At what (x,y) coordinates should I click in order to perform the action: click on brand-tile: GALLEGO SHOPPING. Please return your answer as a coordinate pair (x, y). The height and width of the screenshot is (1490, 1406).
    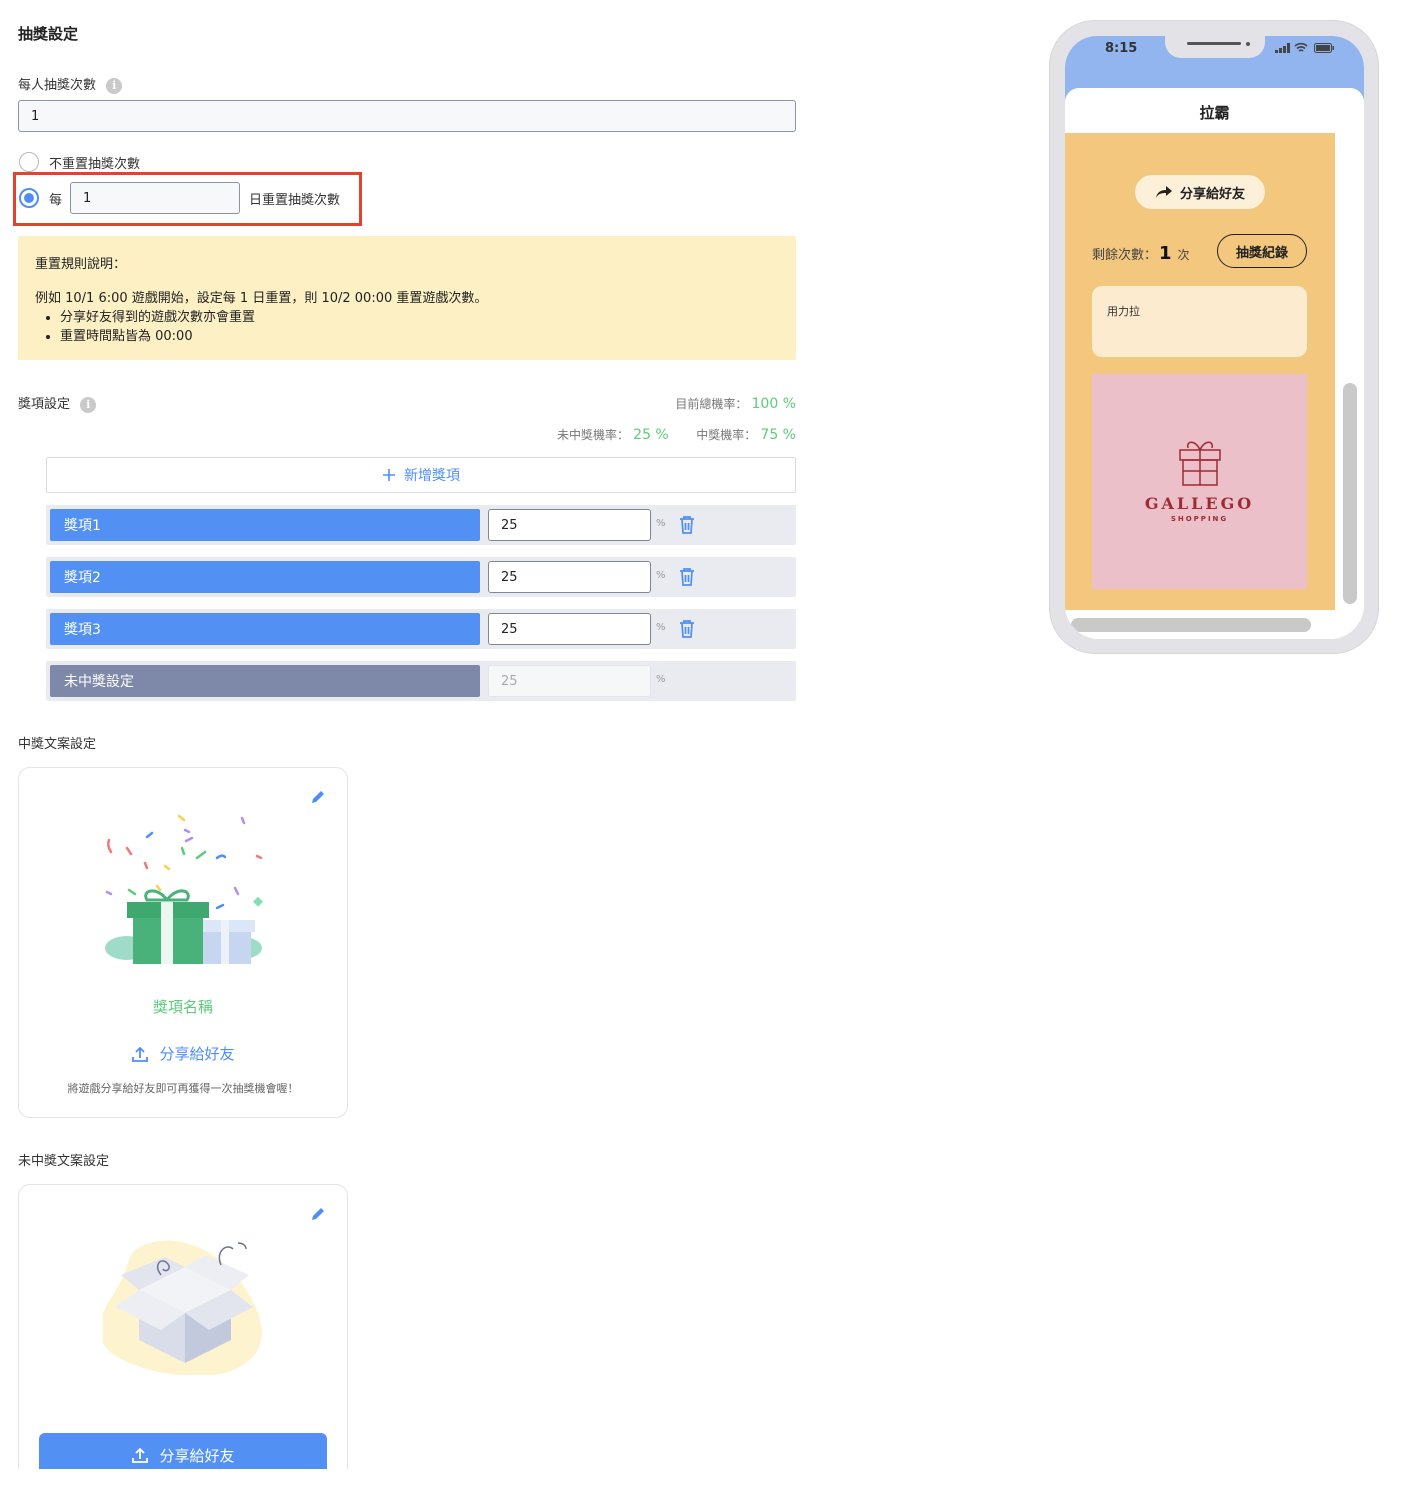
    Looking at the image, I should click on (1199, 481).